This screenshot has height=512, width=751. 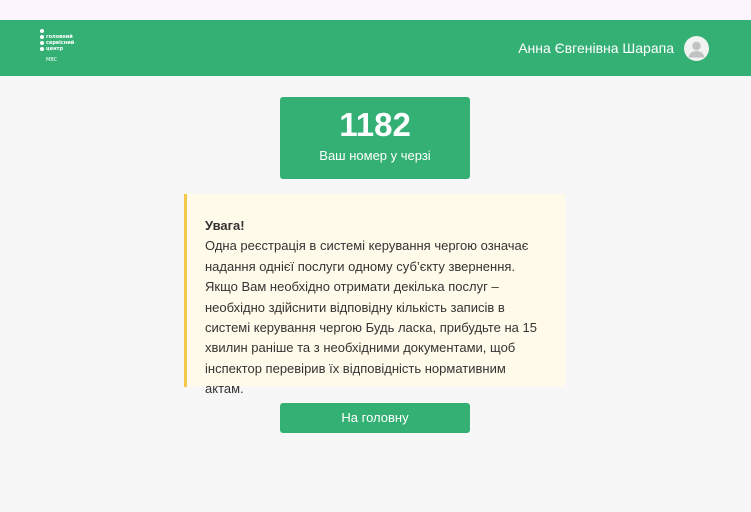 I want to click on top-strip, so click(x=375, y=10).